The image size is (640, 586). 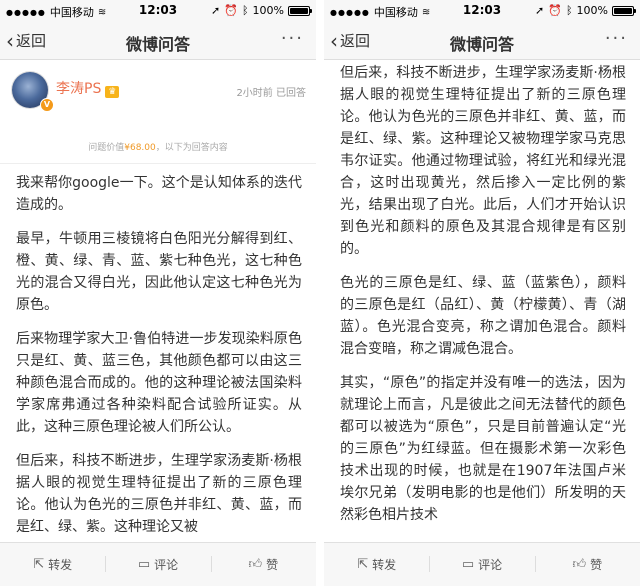 I want to click on question-price-line: 问题价值¥68.00，以下为回答内容, so click(x=158, y=152).